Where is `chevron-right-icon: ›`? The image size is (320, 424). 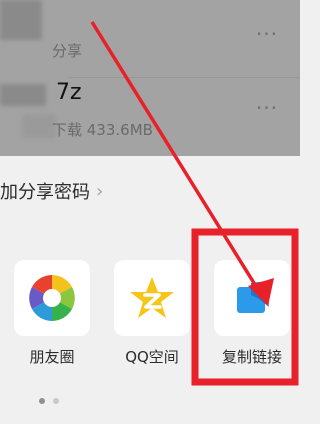
chevron-right-icon: › is located at coordinates (100, 191).